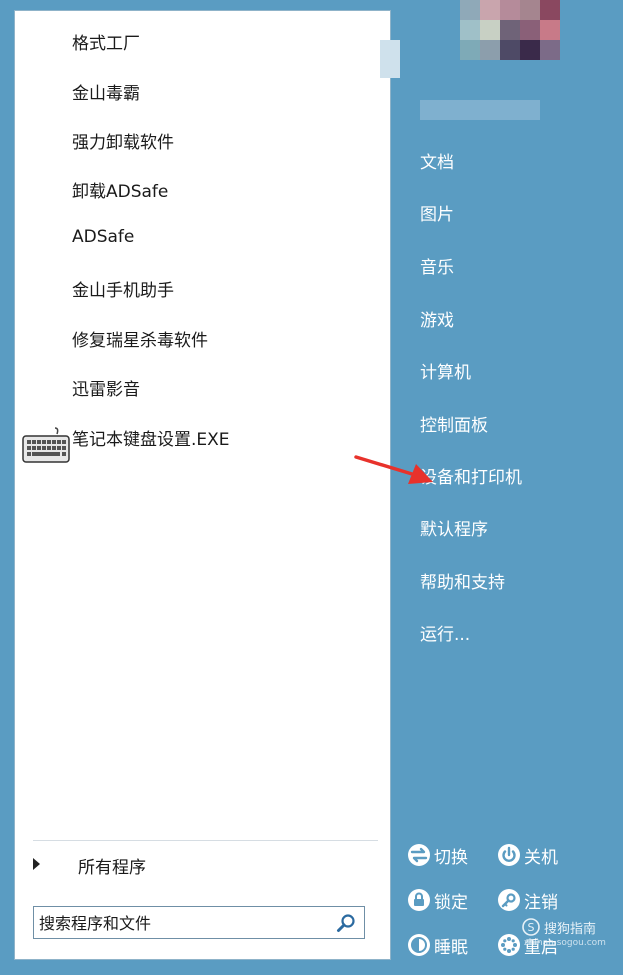  I want to click on right-item-music: 音乐, so click(437, 265).